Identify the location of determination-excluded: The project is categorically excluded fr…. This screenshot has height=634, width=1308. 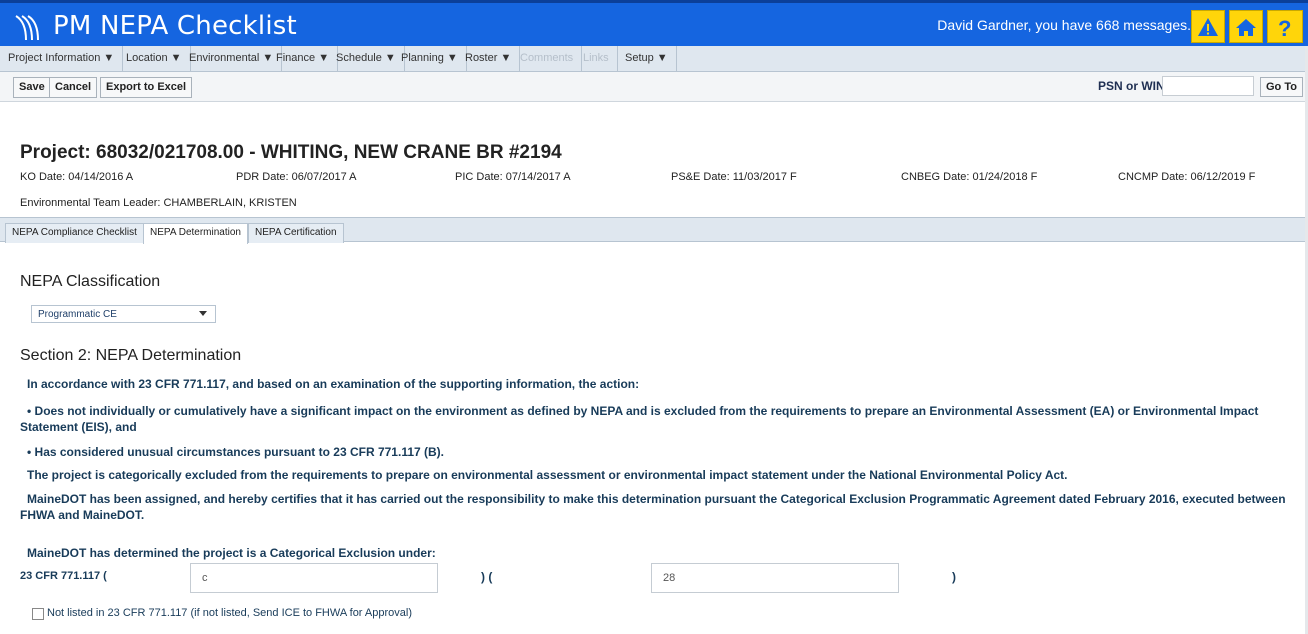
(547, 475).